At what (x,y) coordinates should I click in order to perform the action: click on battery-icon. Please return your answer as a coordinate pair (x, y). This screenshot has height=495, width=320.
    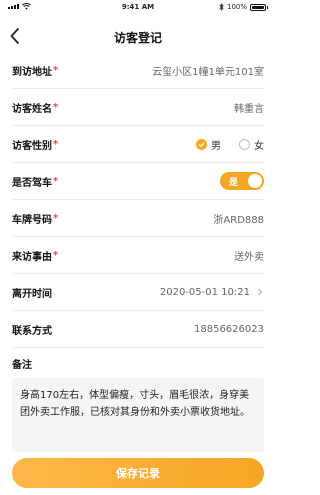
    Looking at the image, I should click on (258, 7).